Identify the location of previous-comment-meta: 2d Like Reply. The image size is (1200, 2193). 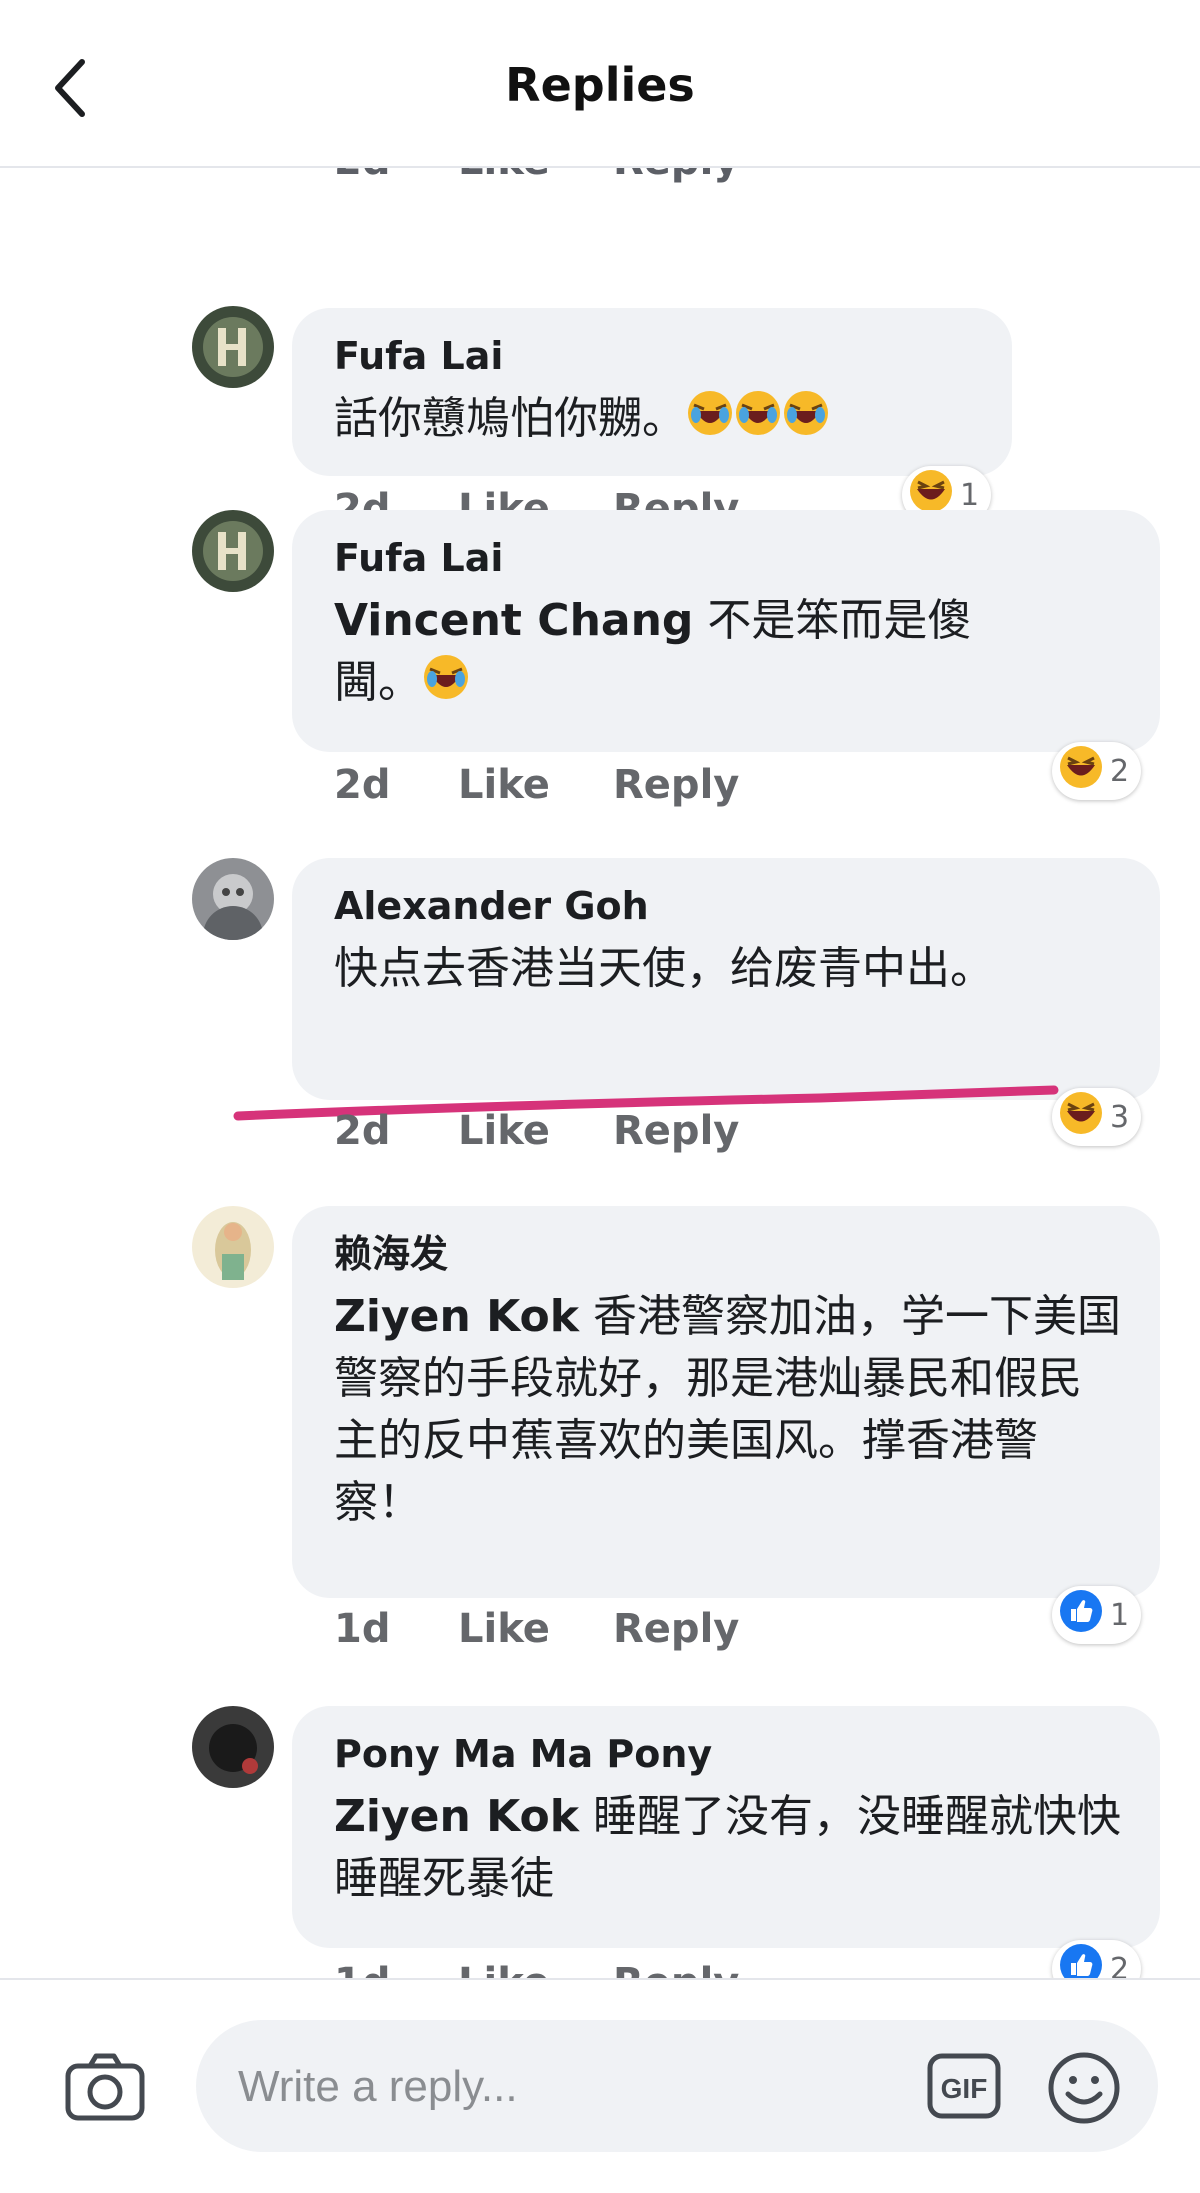
(536, 175).